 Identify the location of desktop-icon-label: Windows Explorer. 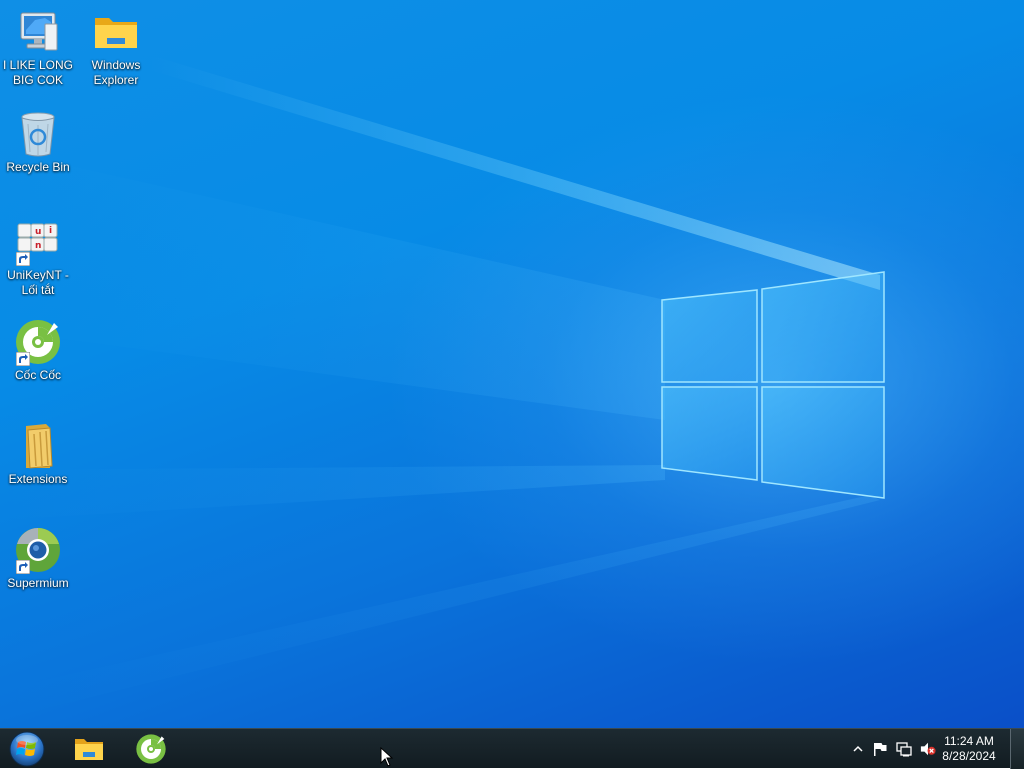
(116, 72).